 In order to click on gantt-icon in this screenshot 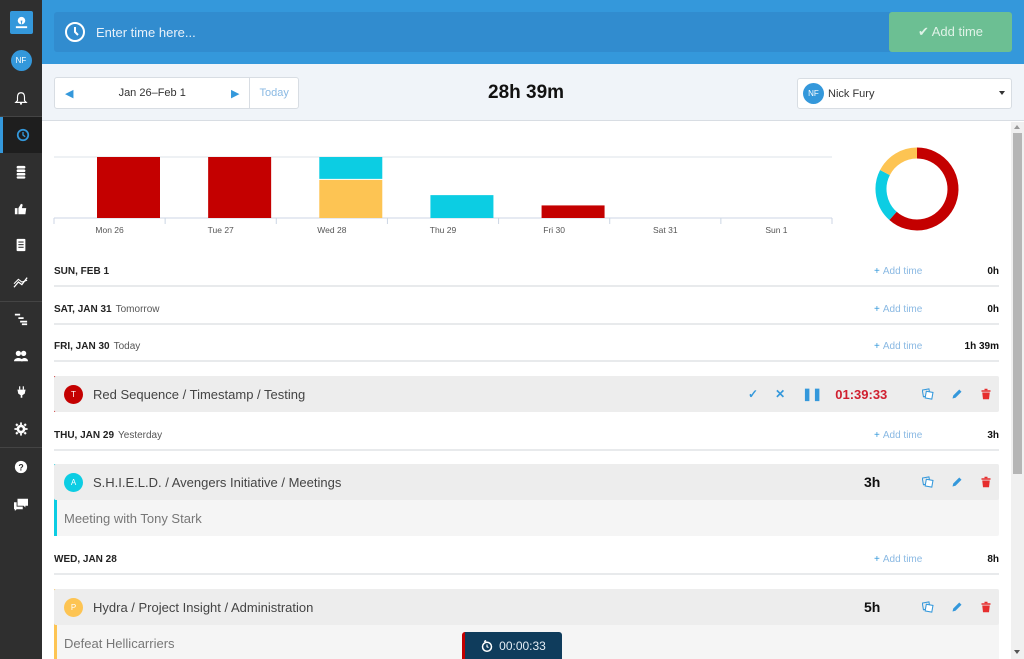, I will do `click(21, 319)`.